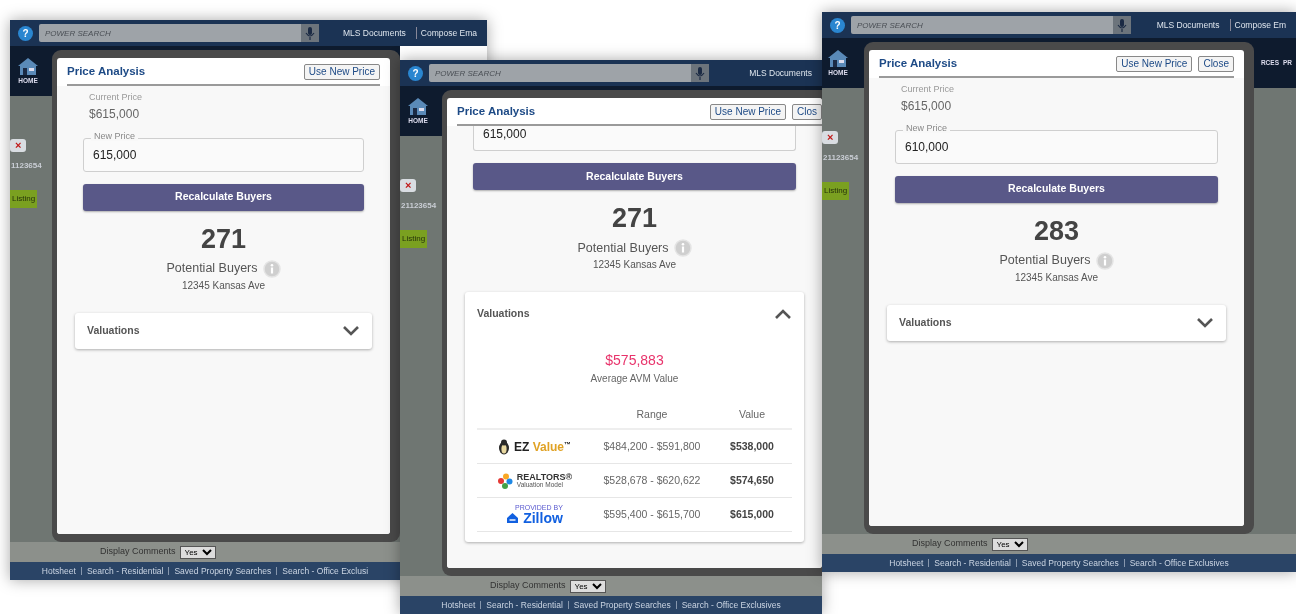 Image resolution: width=1296 pixels, height=614 pixels. I want to click on record-id: 1123654, so click(26, 166).